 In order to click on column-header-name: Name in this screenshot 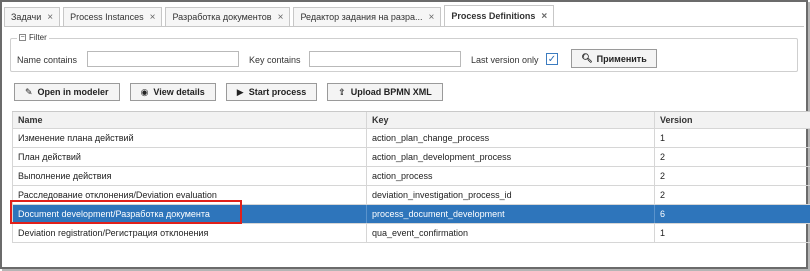, I will do `click(189, 120)`.